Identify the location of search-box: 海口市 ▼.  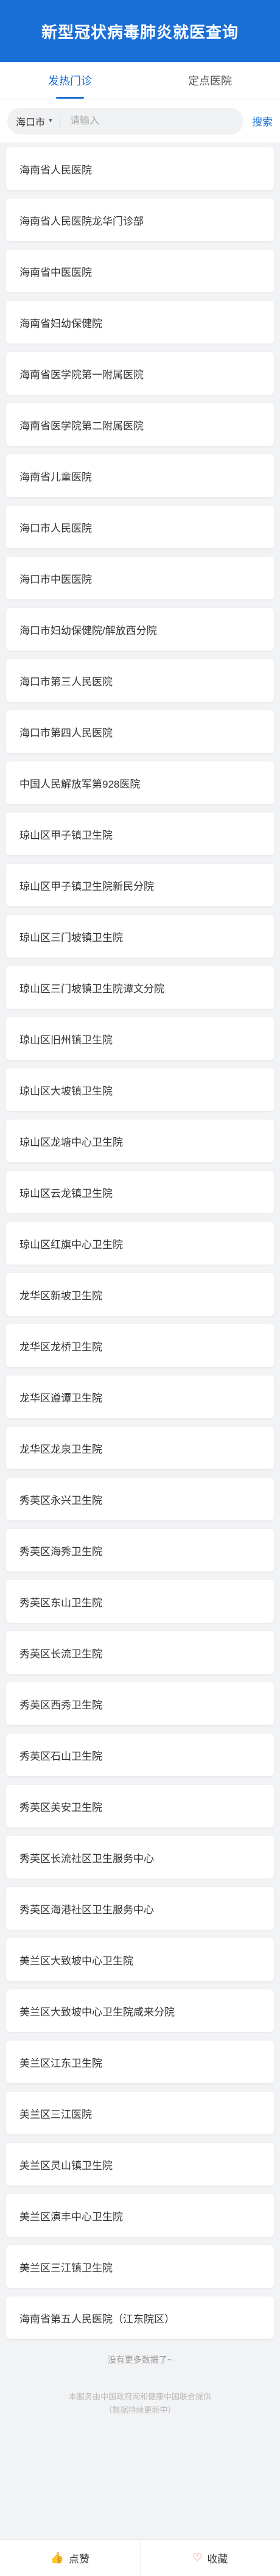
(125, 121).